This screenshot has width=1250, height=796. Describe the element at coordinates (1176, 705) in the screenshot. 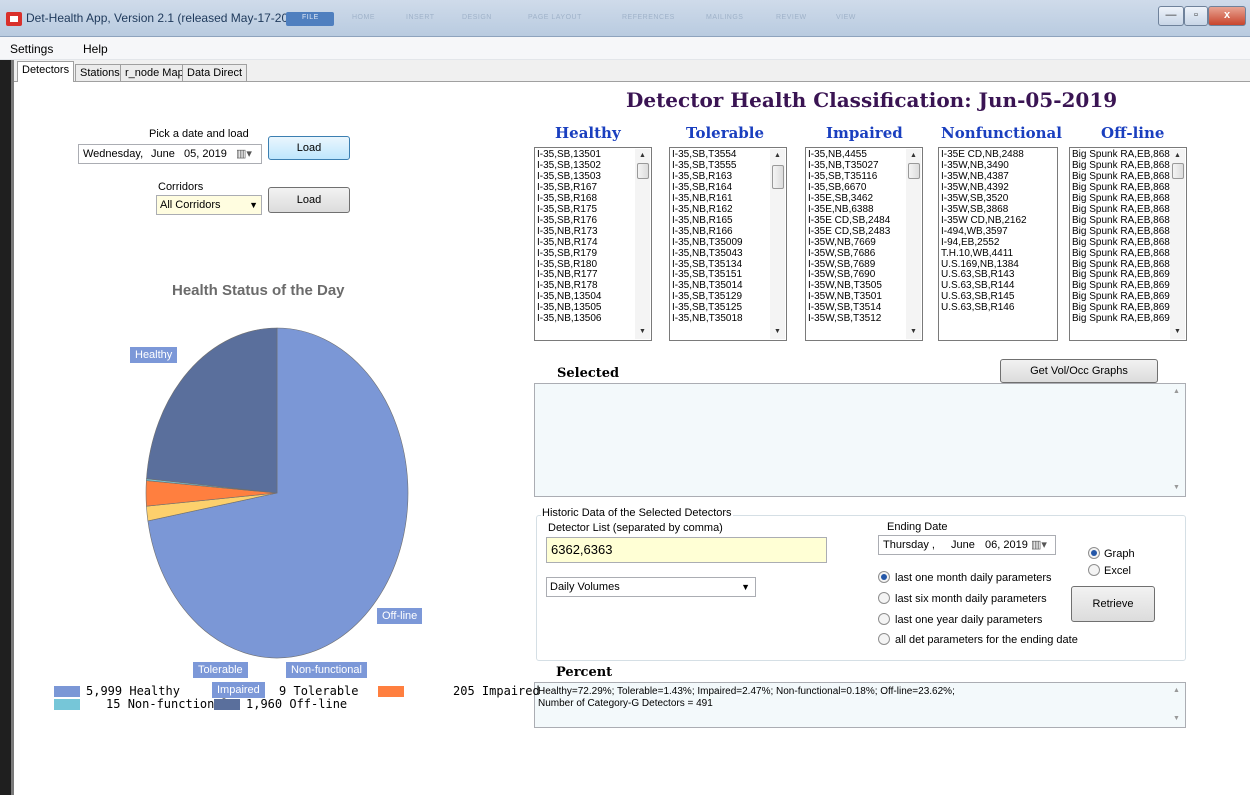

I see `percent-scrollbar: ▲ ▼` at that location.